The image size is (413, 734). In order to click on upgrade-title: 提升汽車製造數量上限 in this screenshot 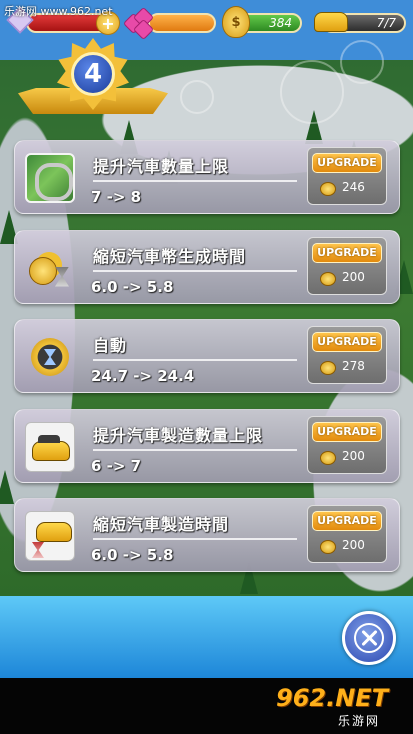, I will do `click(178, 435)`.